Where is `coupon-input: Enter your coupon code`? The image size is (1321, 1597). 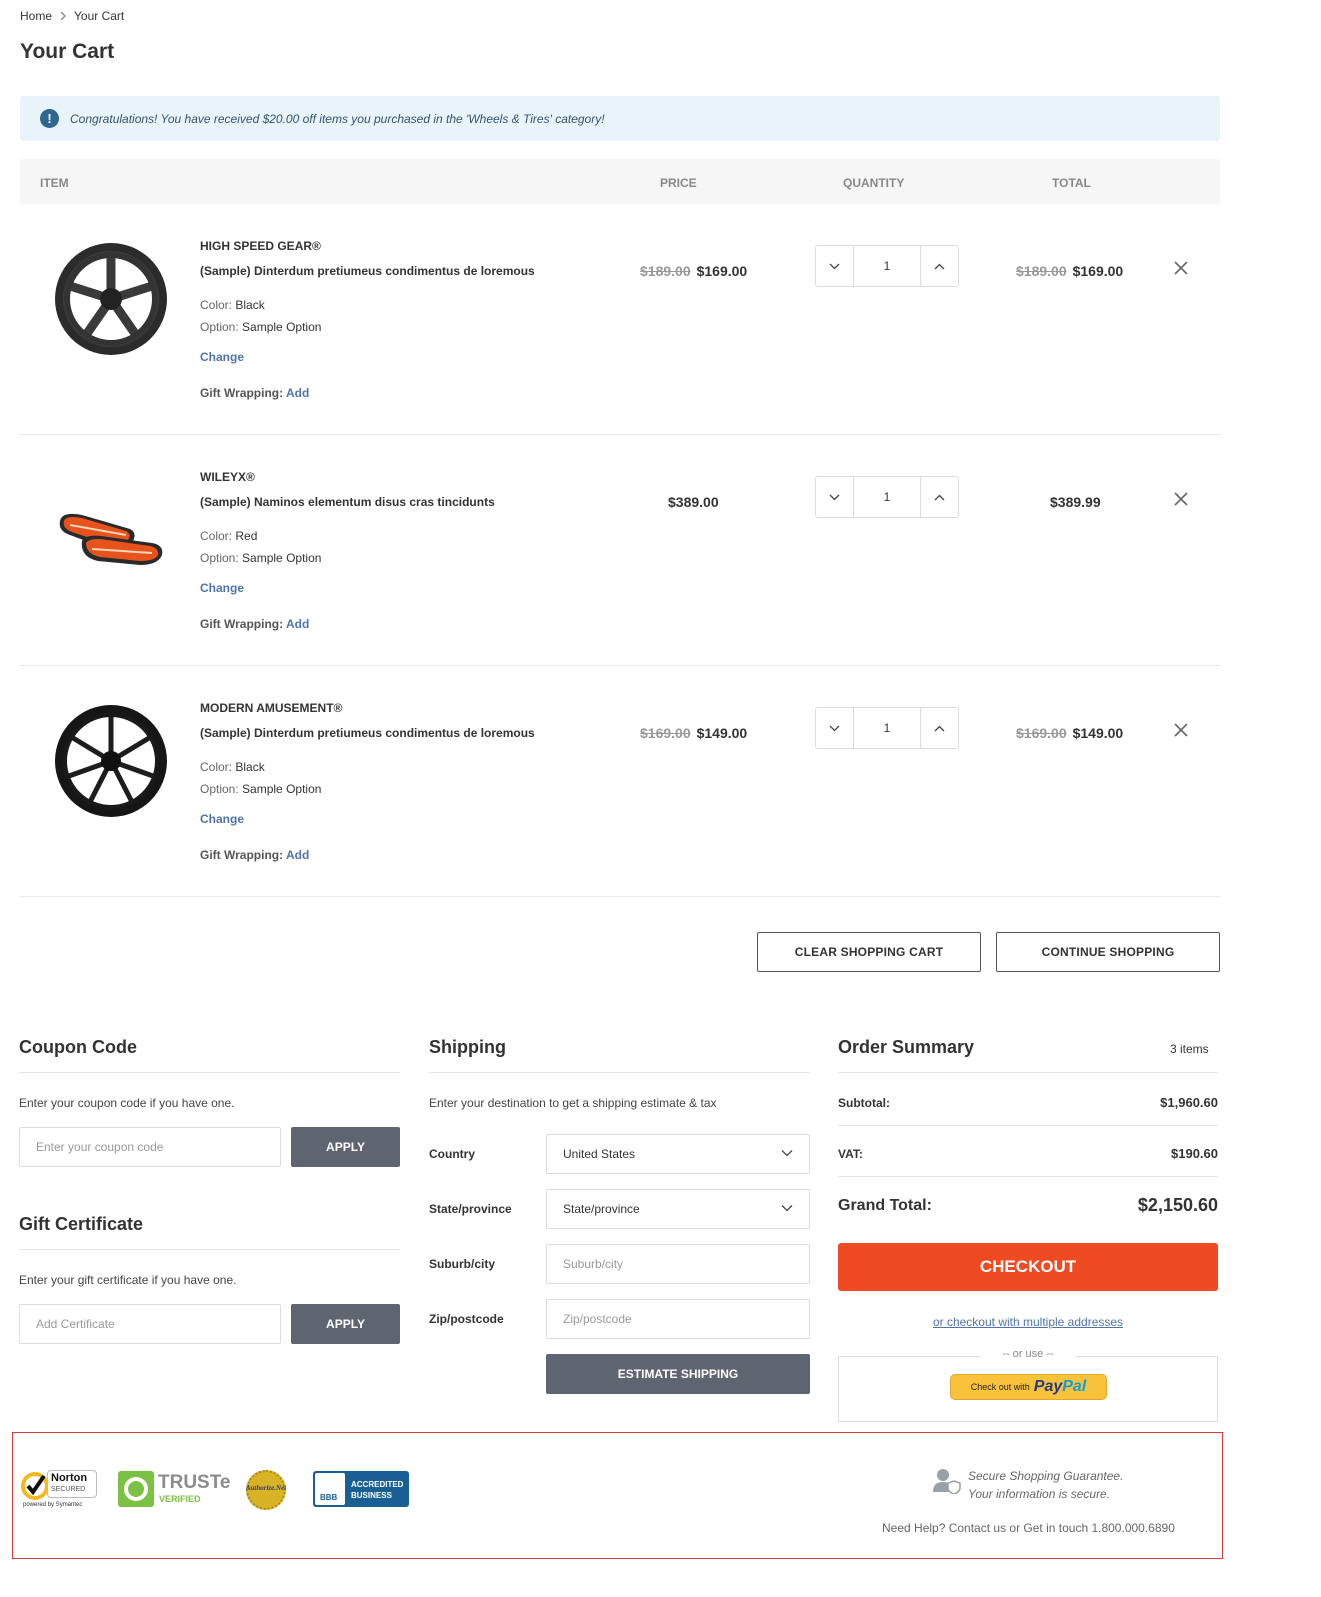 coupon-input: Enter your coupon code is located at coordinates (150, 1147).